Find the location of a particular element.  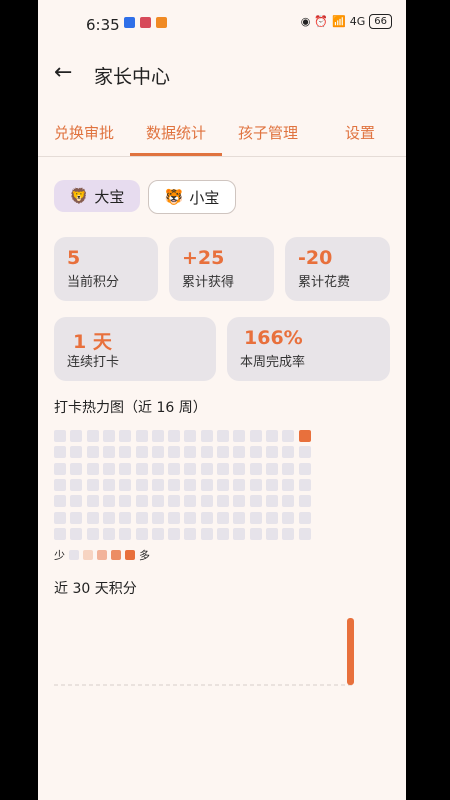

tab-settings: 设置 is located at coordinates (360, 132).